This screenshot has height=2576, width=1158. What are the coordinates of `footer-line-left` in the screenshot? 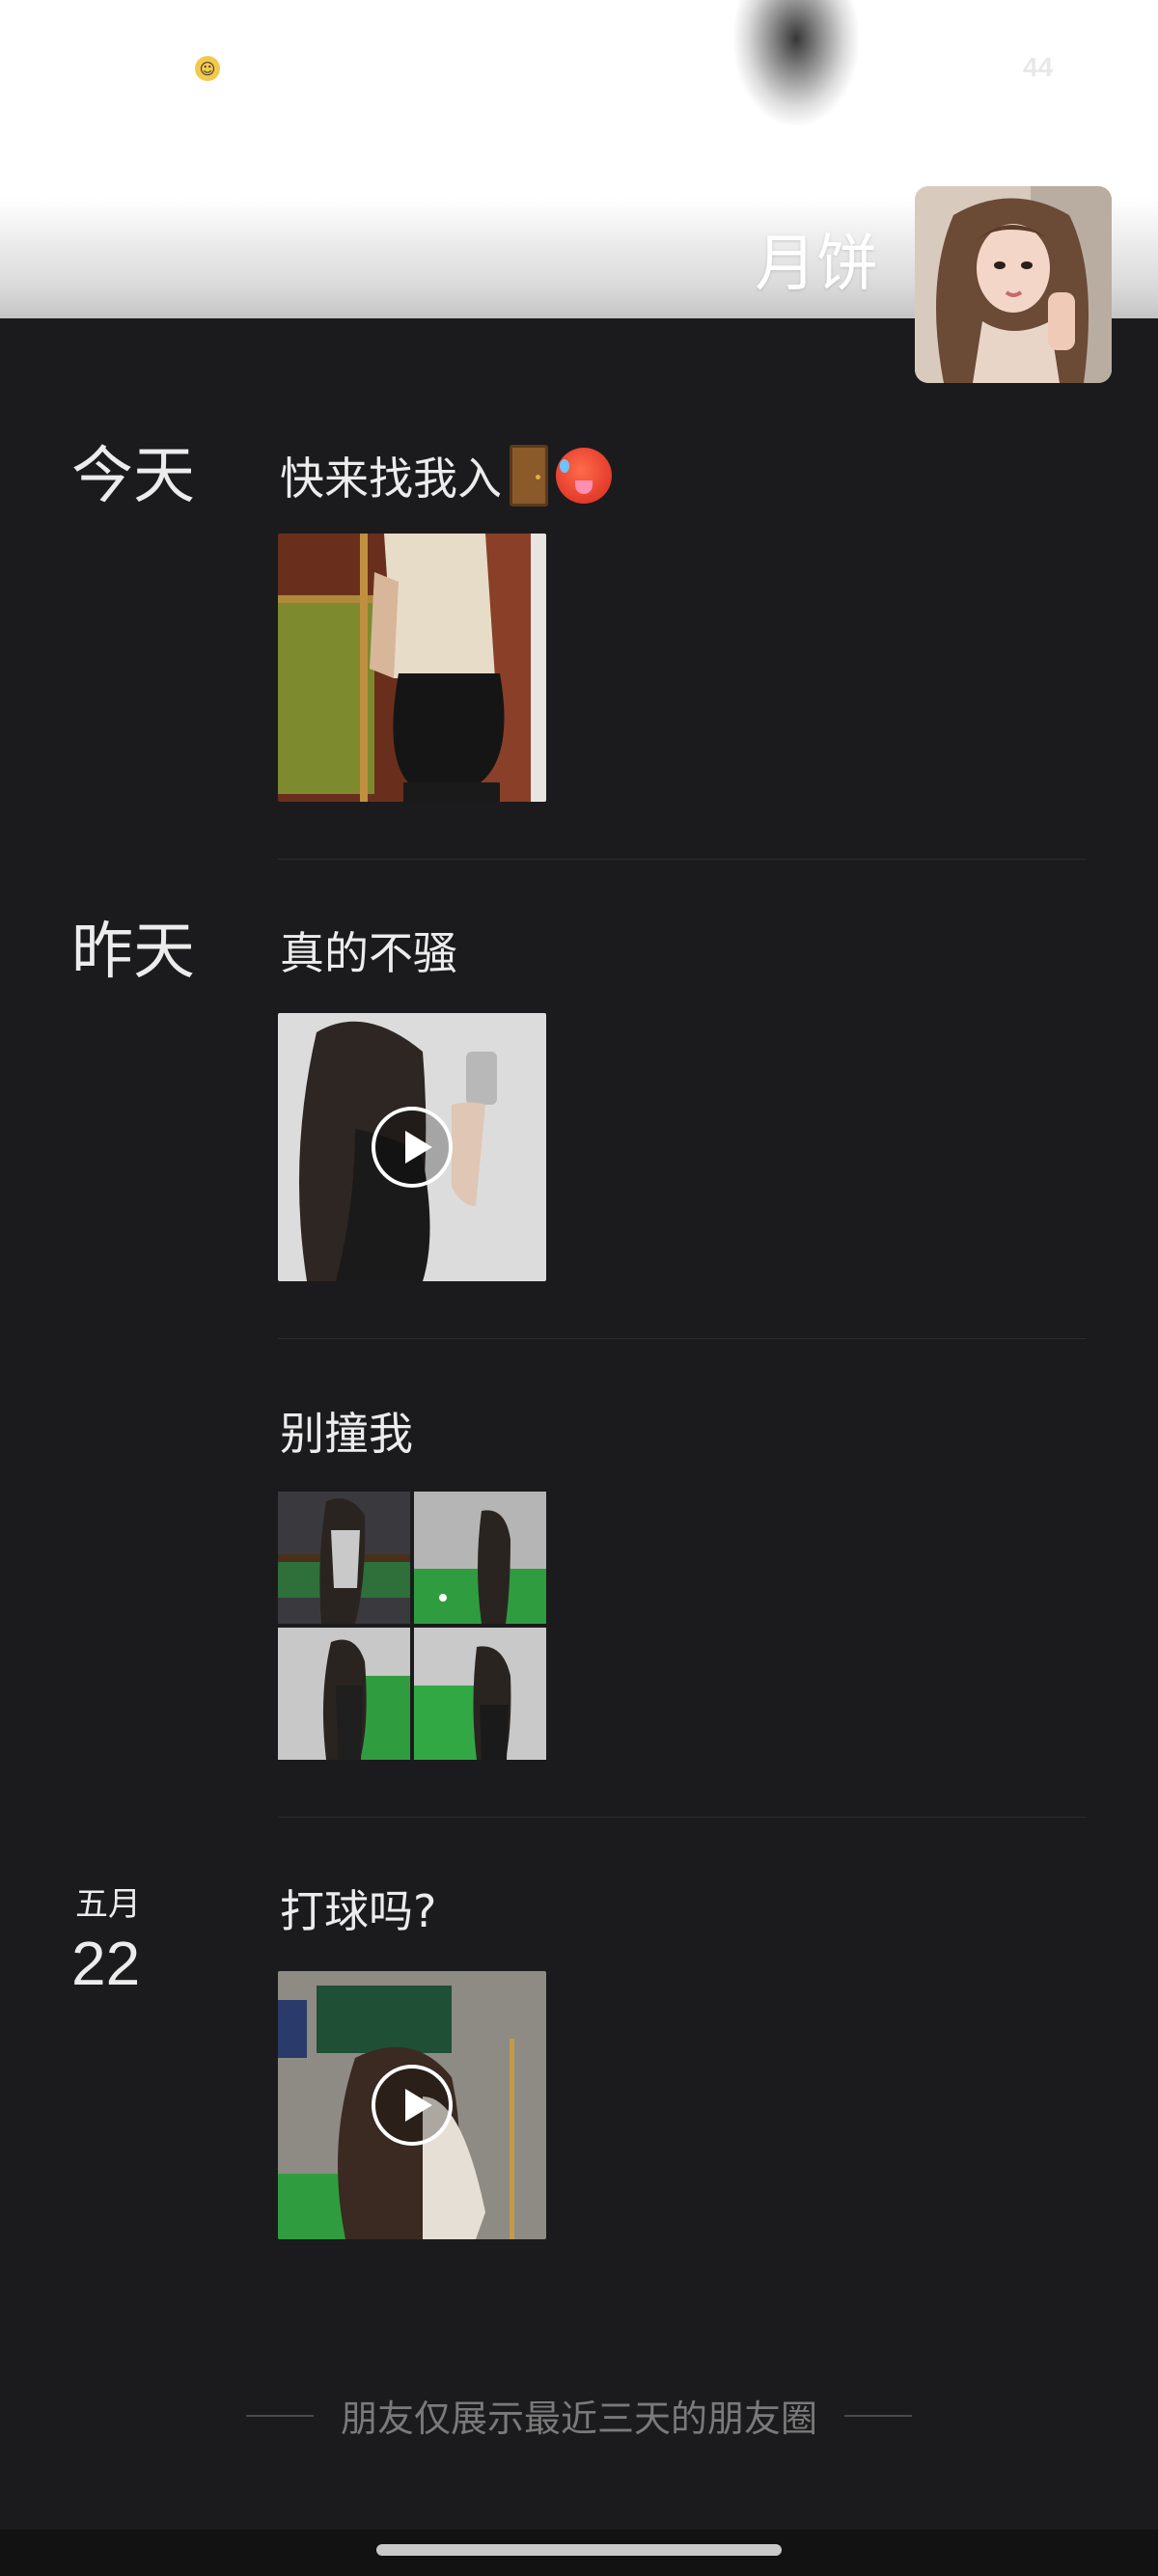 It's located at (279, 2415).